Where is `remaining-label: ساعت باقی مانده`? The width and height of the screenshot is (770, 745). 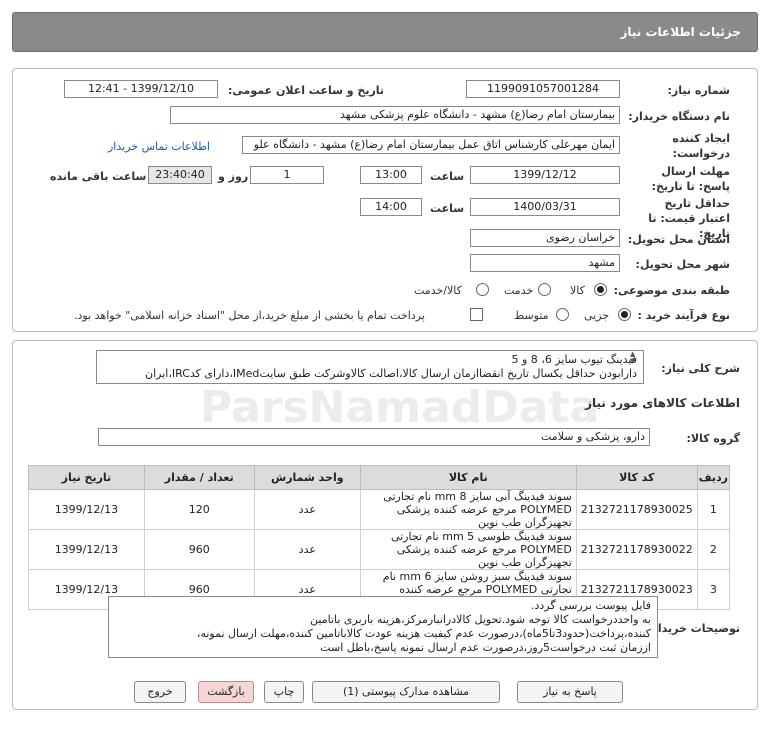 remaining-label: ساعت باقی مانده is located at coordinates (98, 176).